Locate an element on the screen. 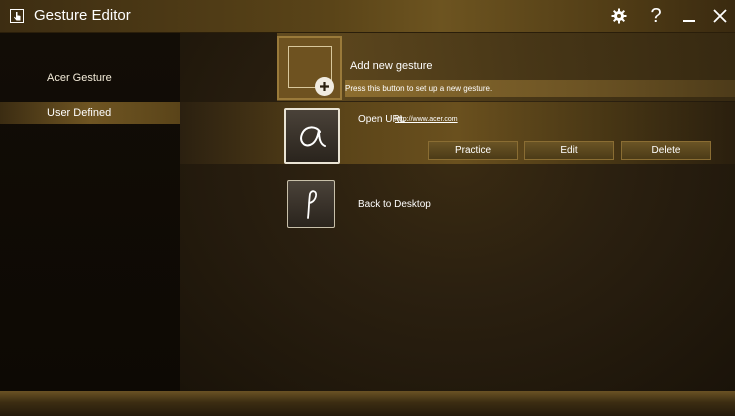  add-gesture-button is located at coordinates (309, 68).